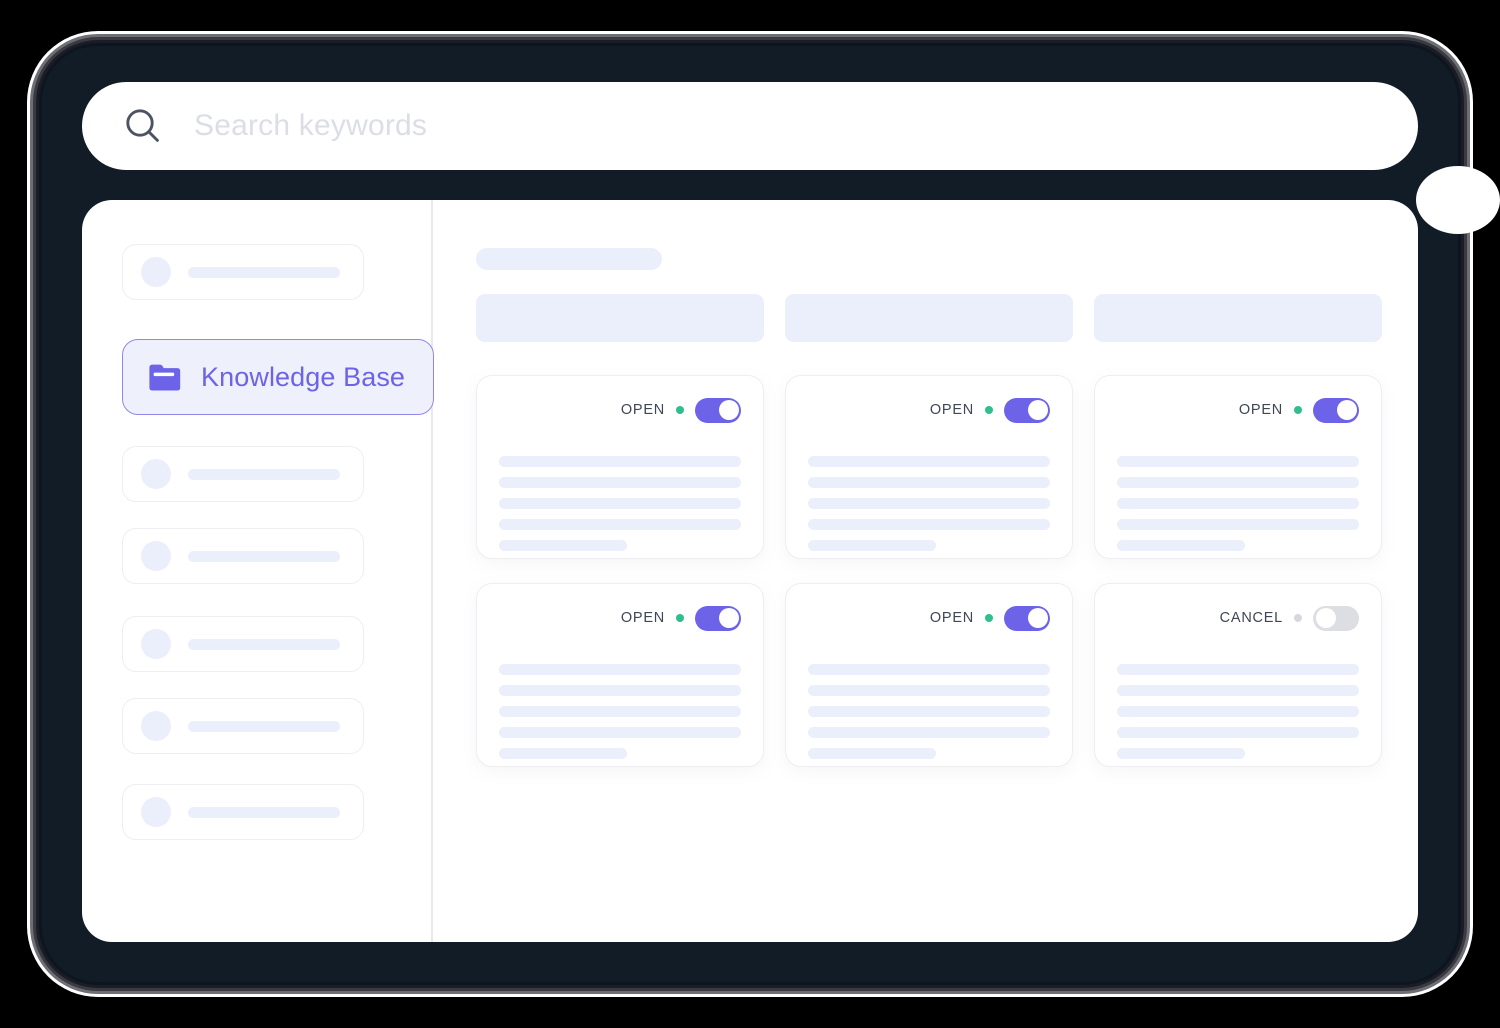  I want to click on card: CANCEL, so click(1238, 675).